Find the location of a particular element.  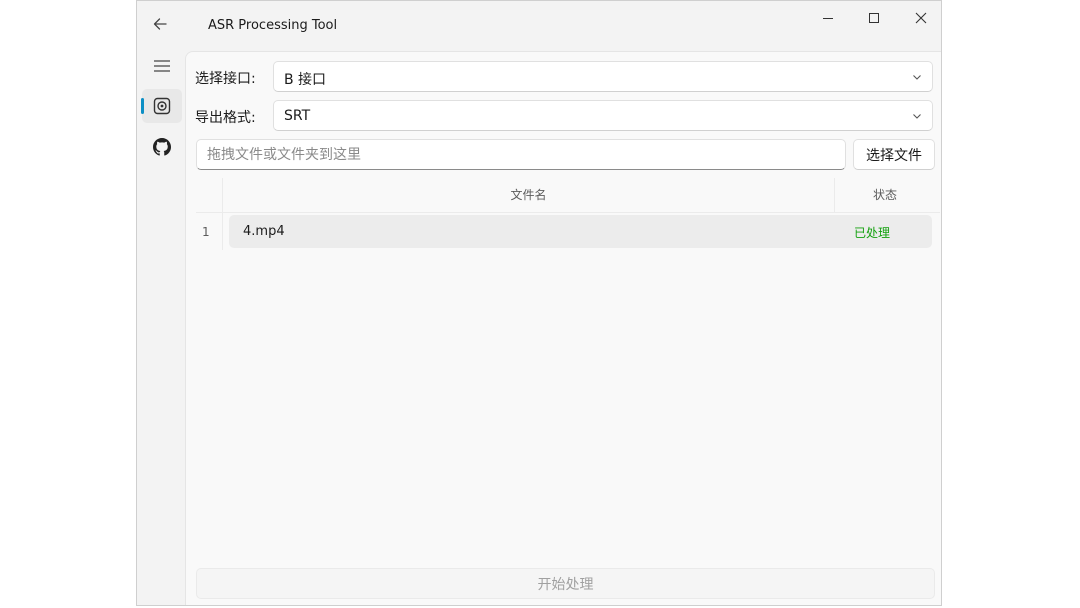

nav-selection-indicator is located at coordinates (142, 106).